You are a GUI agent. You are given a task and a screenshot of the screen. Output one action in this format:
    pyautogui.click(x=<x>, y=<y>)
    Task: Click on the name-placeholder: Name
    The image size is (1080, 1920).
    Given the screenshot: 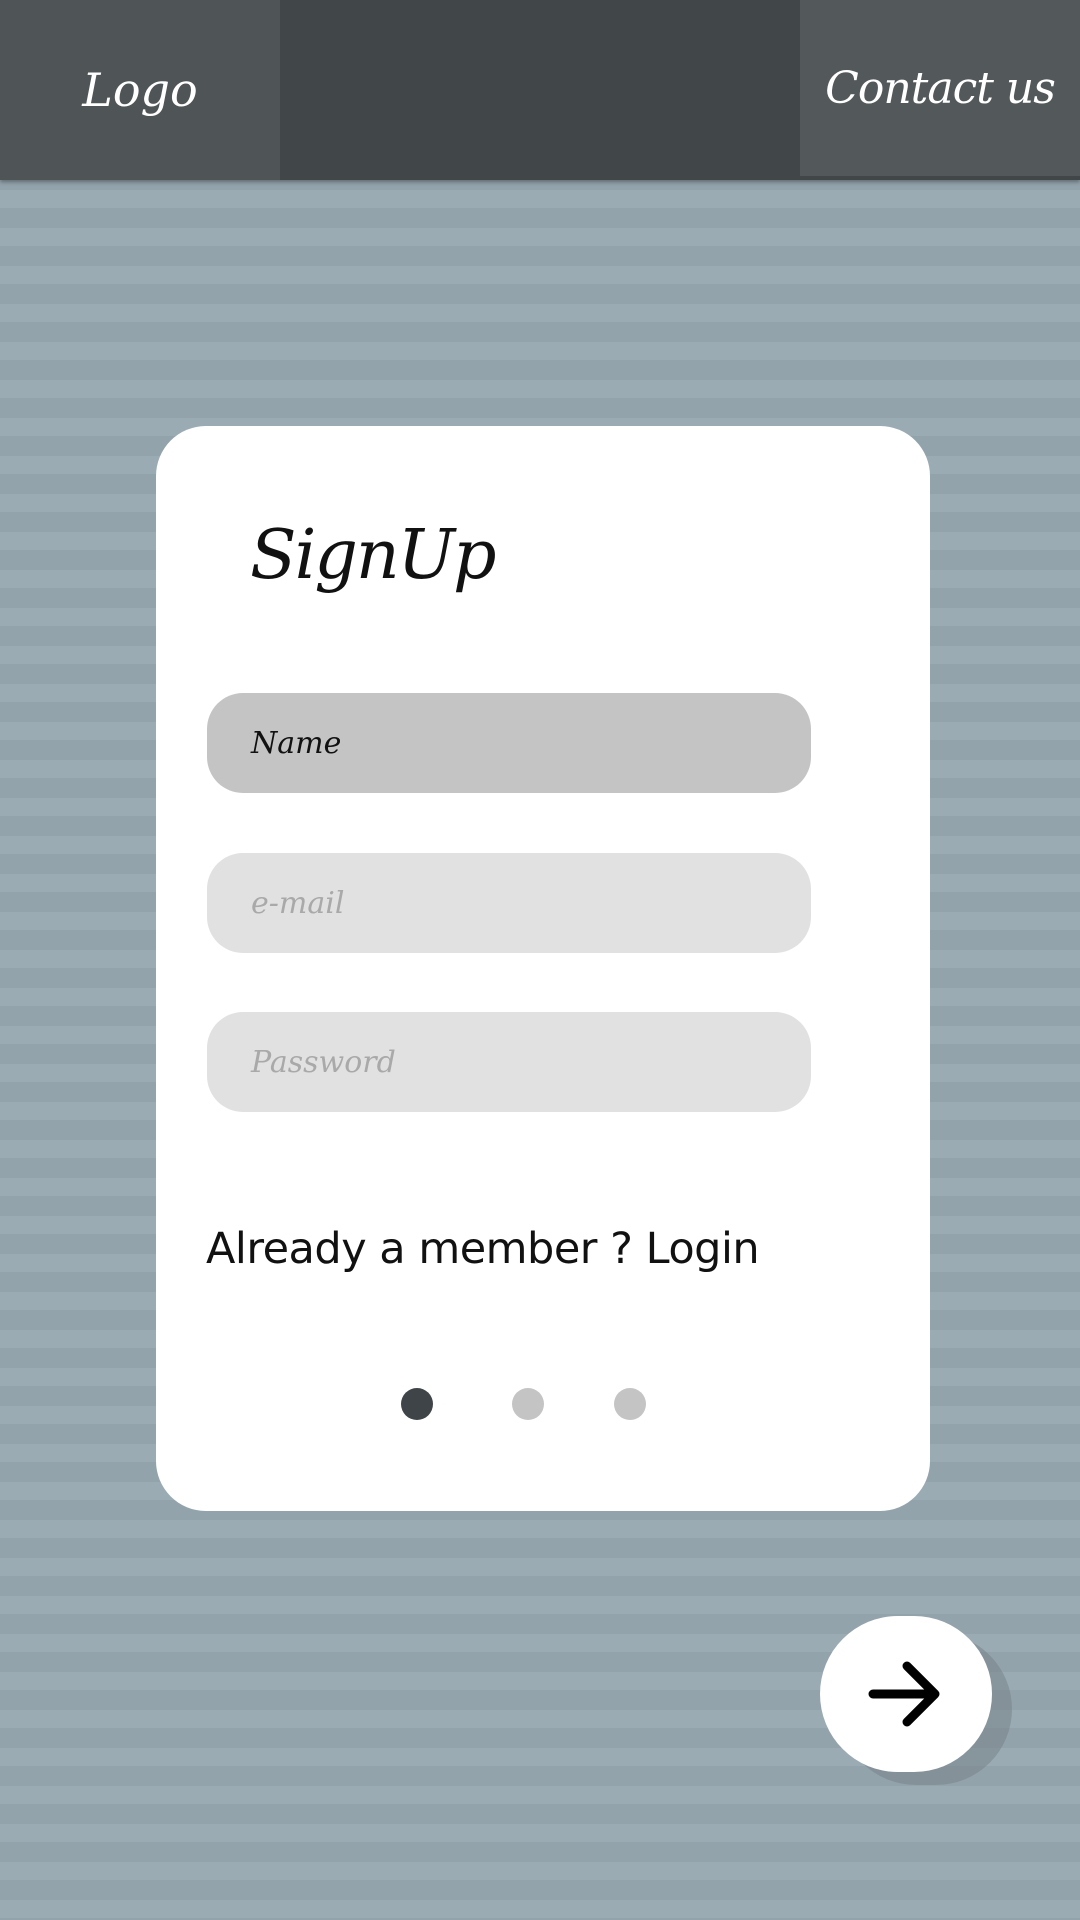 What is the action you would take?
    pyautogui.click(x=296, y=743)
    